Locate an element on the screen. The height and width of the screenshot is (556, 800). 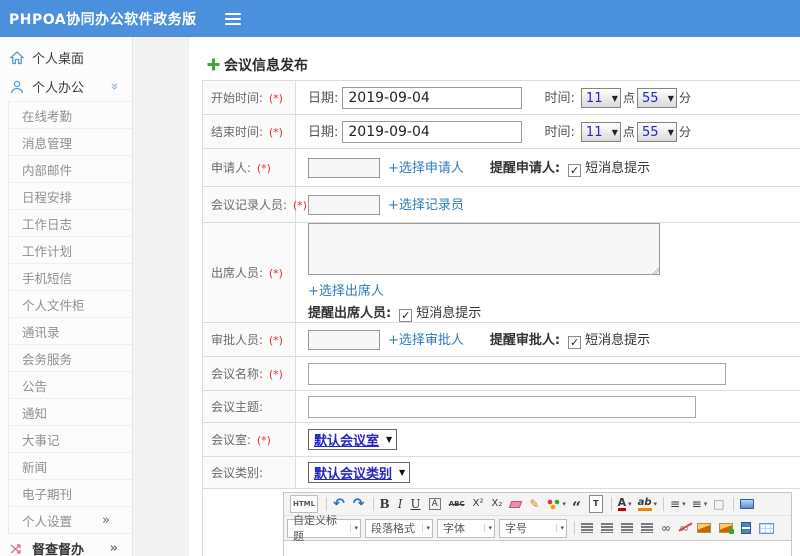
superscript-button: X² is located at coordinates (479, 504).